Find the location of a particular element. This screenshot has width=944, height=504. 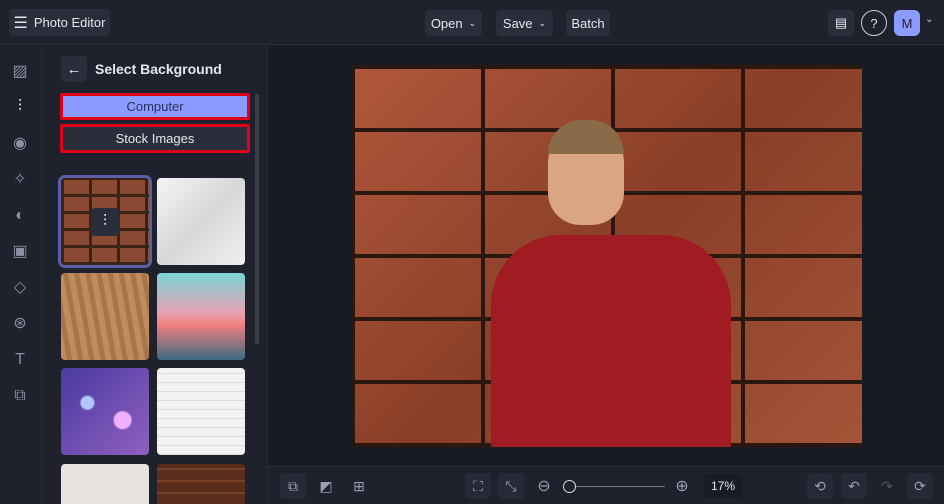

thumb-brick: ⫶ is located at coordinates (105, 221).